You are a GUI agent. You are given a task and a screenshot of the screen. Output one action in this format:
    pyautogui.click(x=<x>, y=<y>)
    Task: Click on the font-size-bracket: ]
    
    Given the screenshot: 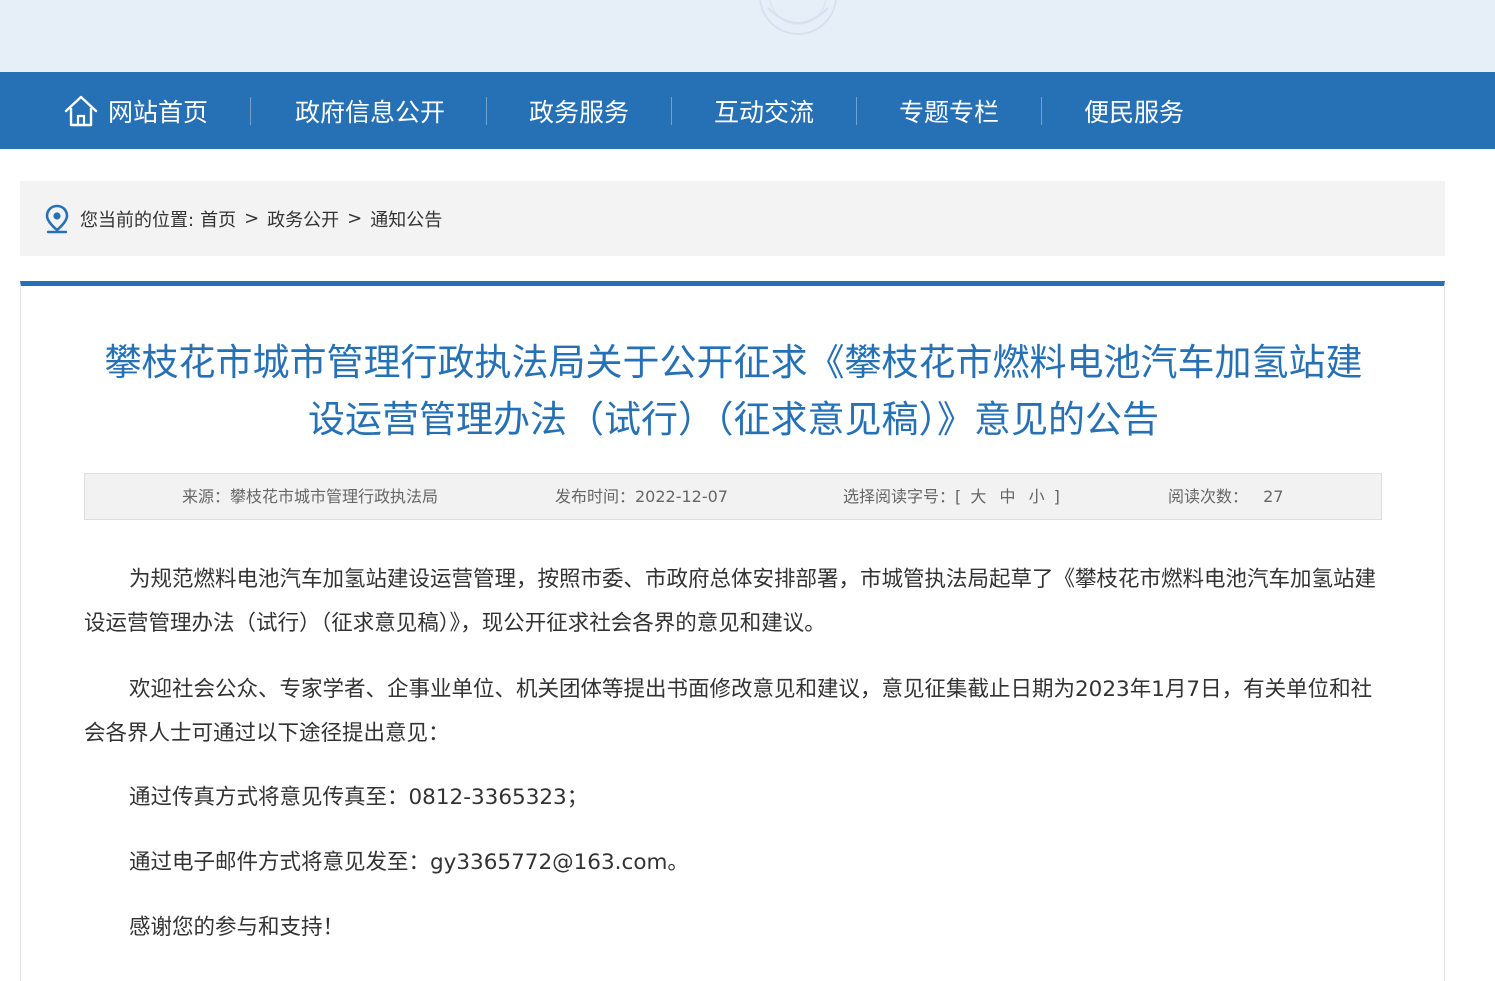 What is the action you would take?
    pyautogui.click(x=1056, y=496)
    